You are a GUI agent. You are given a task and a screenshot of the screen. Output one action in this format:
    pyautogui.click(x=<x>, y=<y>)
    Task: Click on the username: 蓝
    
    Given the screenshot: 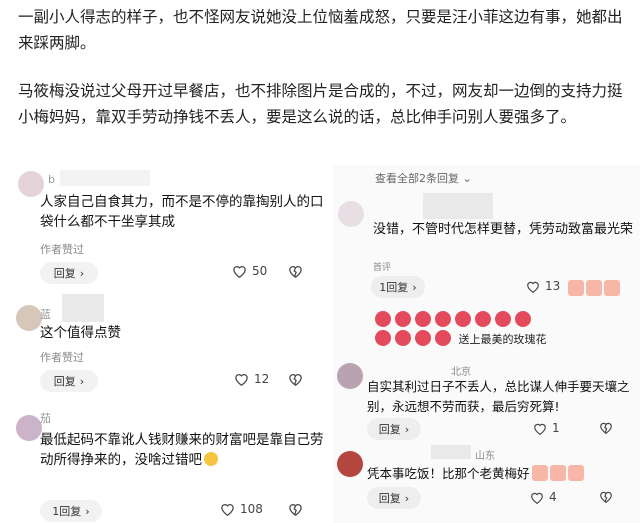 What is the action you would take?
    pyautogui.click(x=45, y=314)
    